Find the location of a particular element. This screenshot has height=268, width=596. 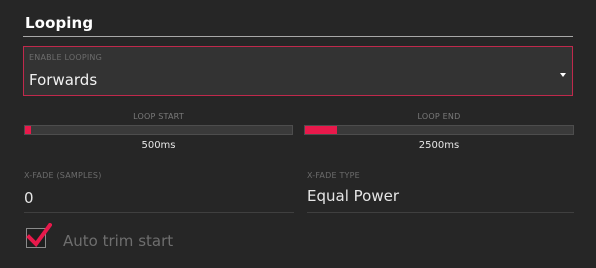

caret-down-icon is located at coordinates (563, 75).